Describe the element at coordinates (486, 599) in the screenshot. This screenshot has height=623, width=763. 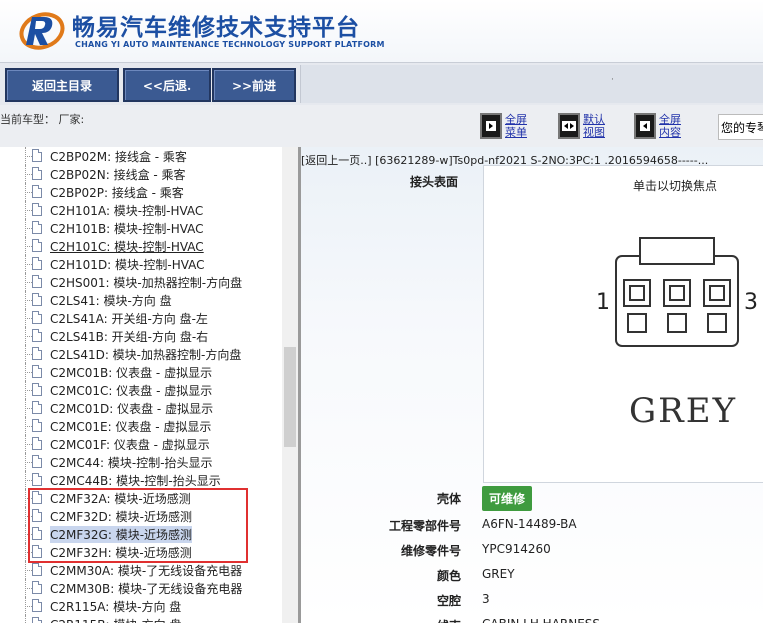
I see `spec-value: 3` at that location.